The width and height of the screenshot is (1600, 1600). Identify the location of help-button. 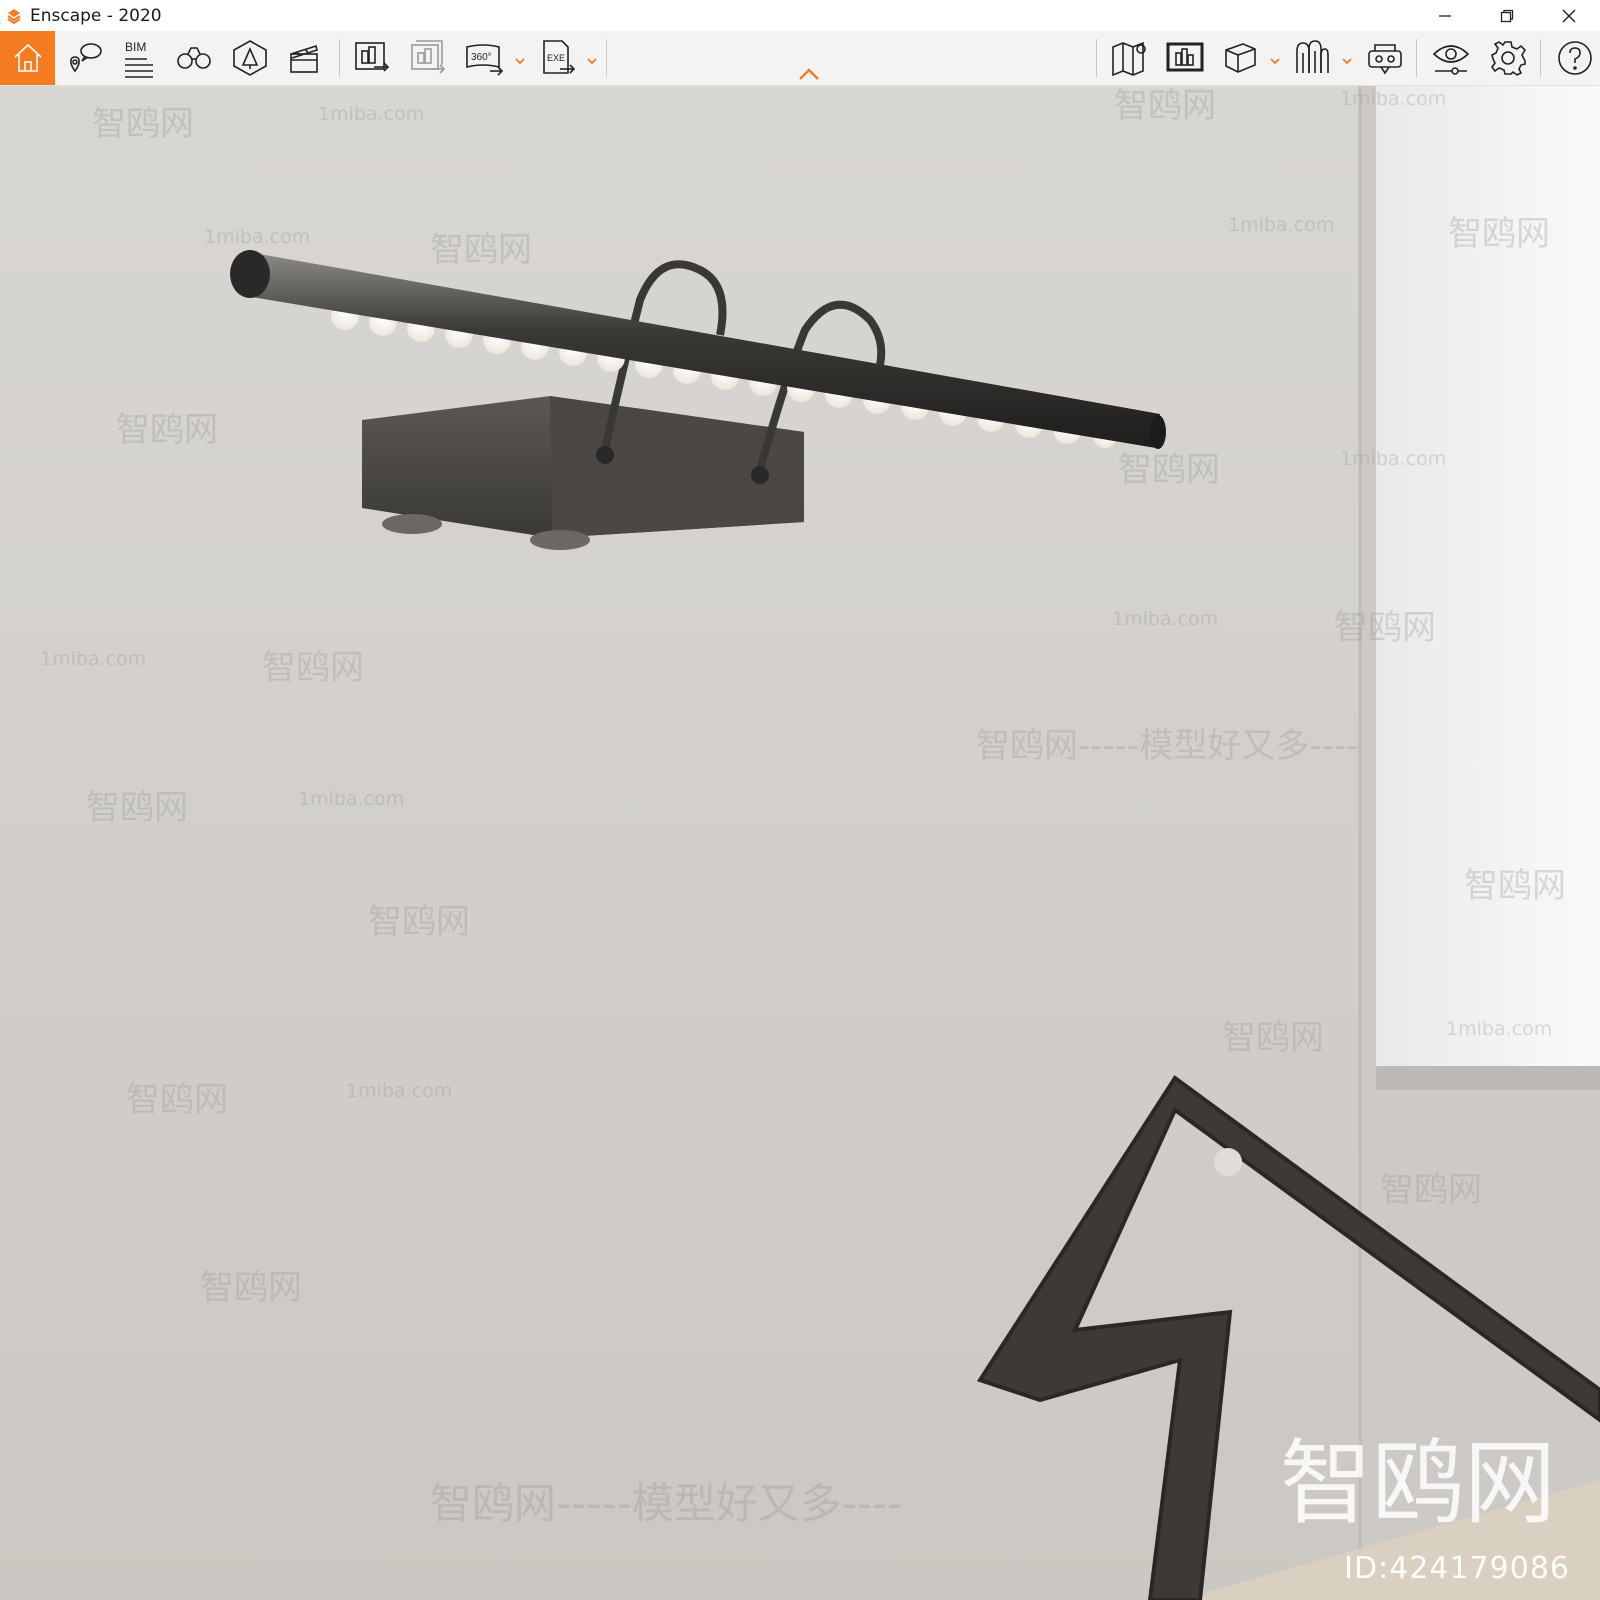
(1575, 58).